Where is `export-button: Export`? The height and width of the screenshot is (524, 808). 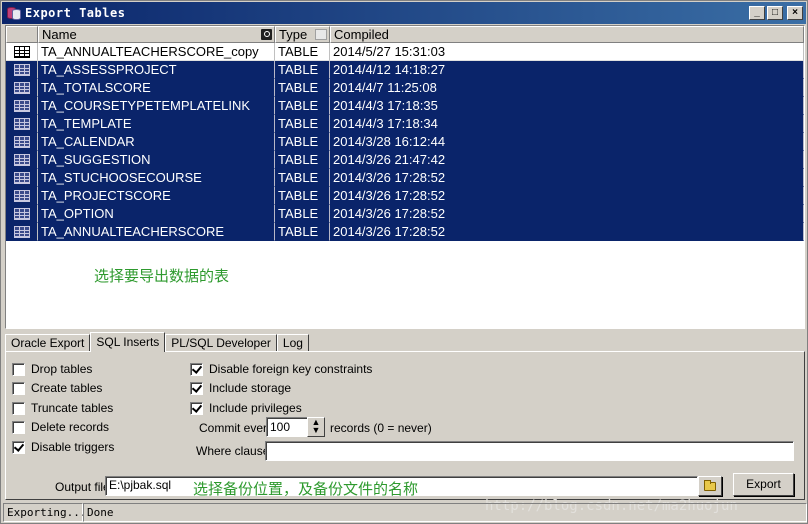
export-button: Export is located at coordinates (763, 484).